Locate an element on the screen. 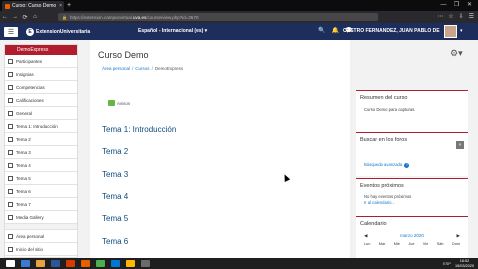  drawer-item: Tema 5 is located at coordinates (41, 178).